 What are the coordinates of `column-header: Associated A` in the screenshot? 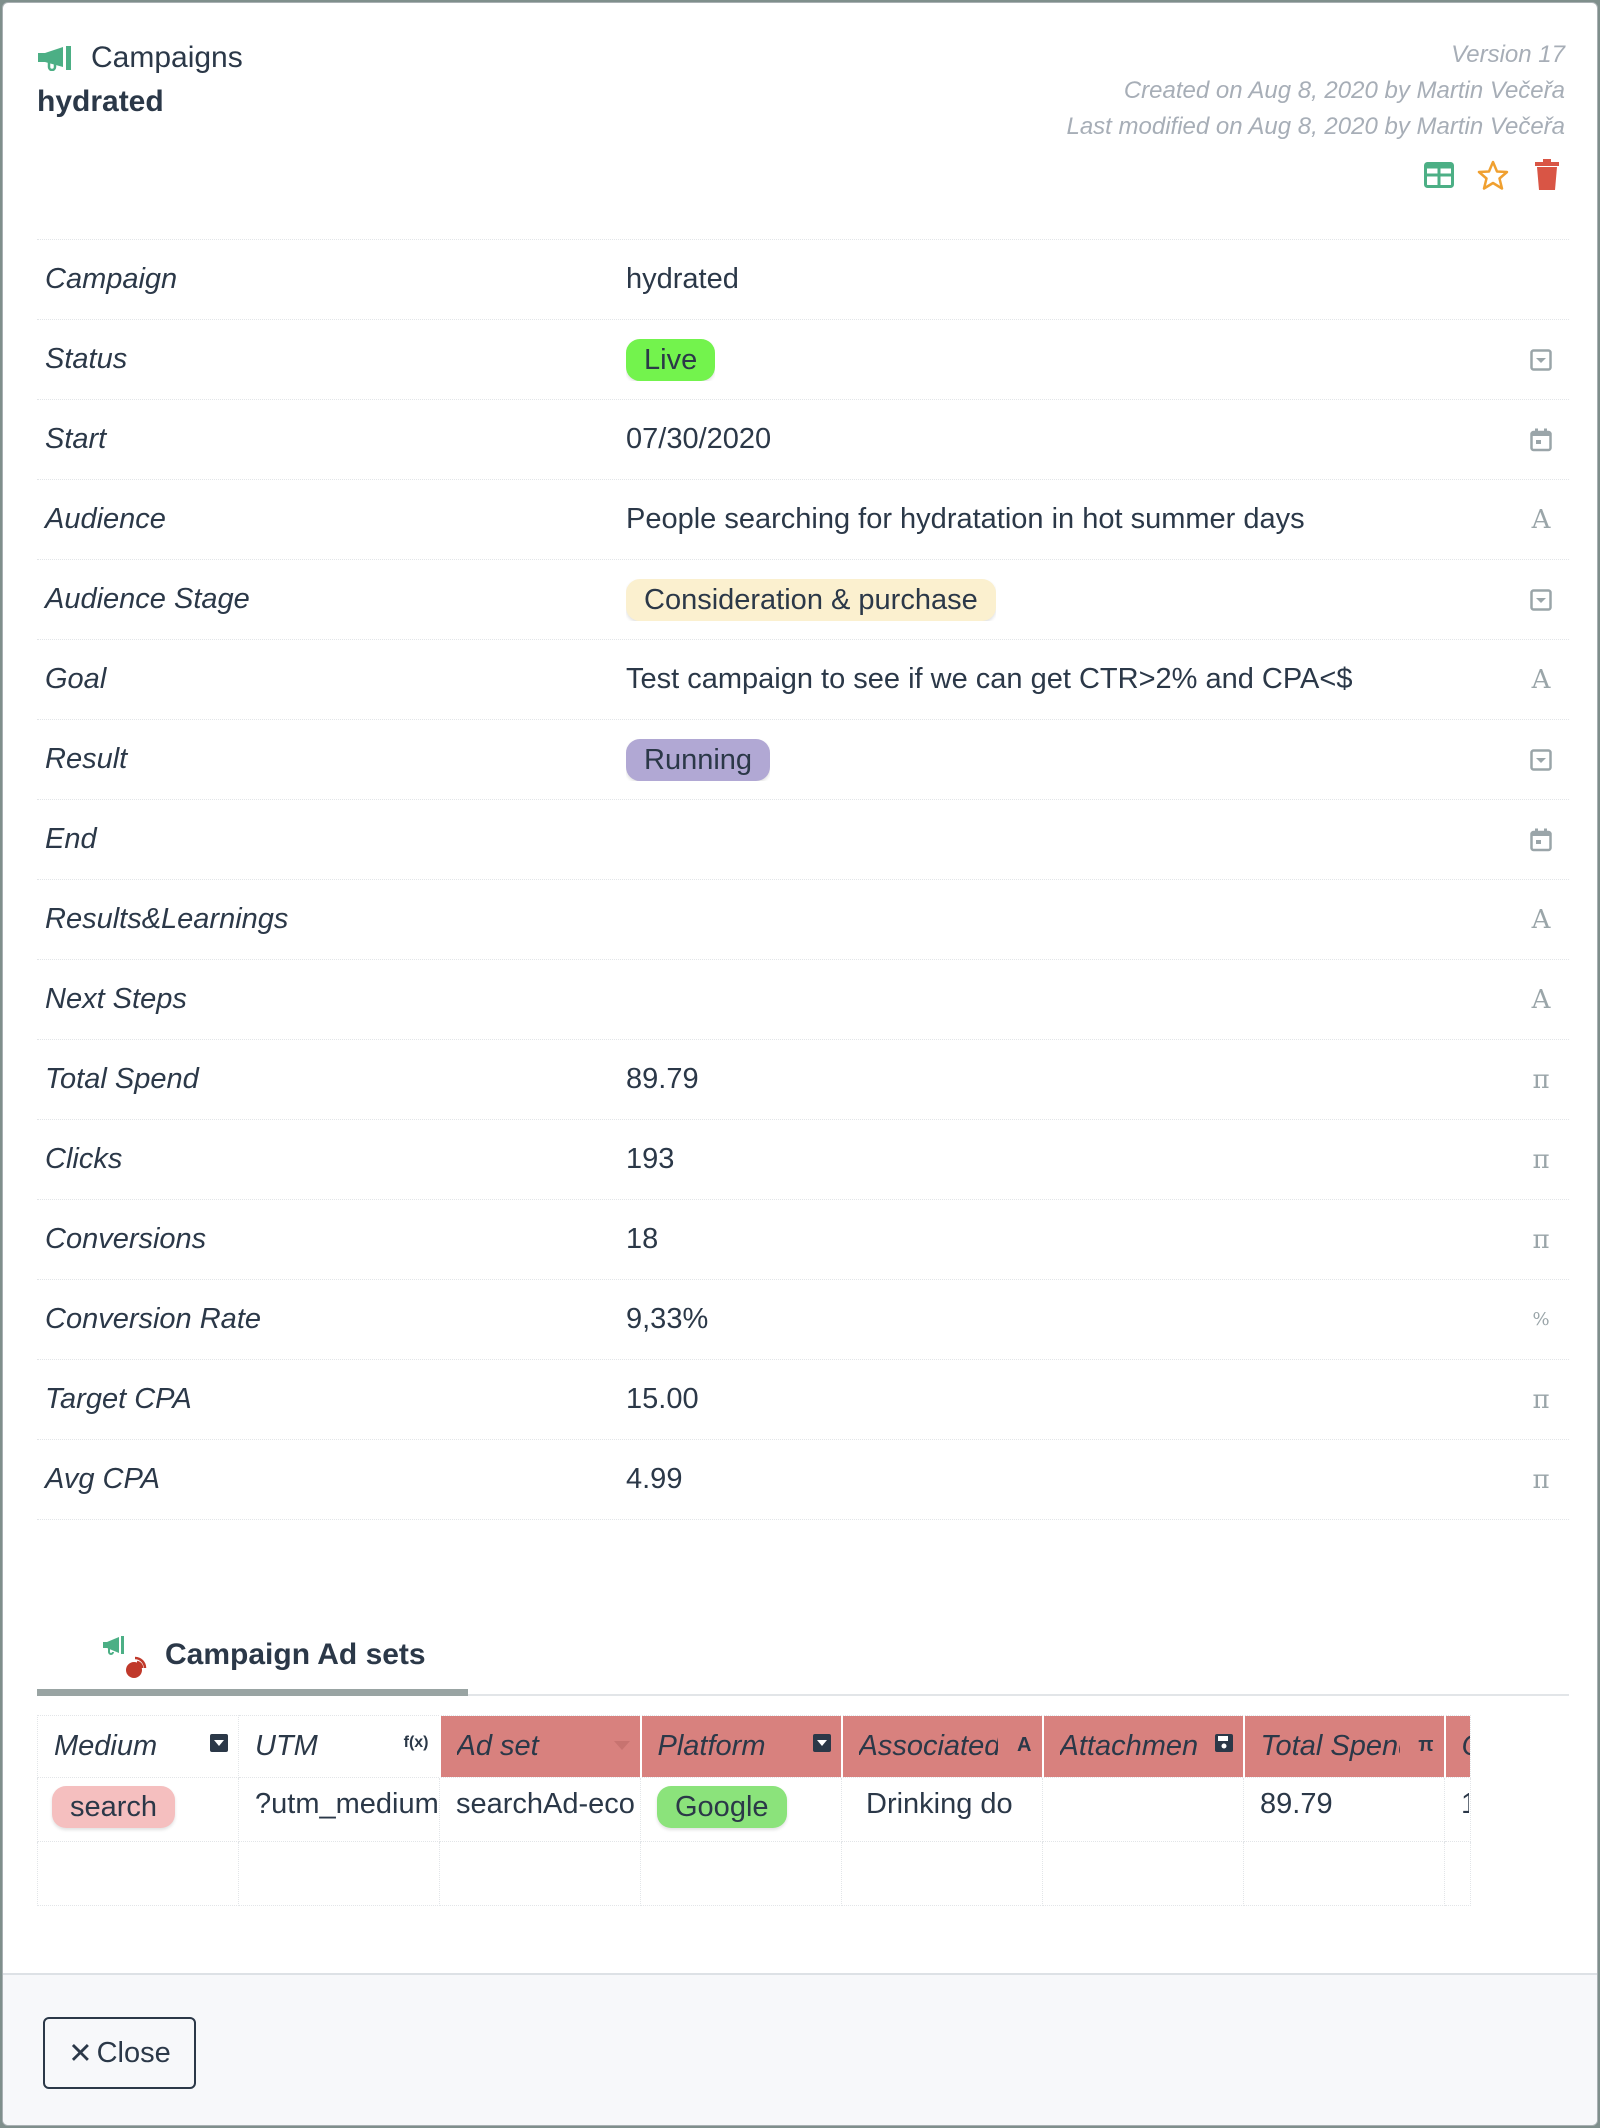 It's located at (941, 1746).